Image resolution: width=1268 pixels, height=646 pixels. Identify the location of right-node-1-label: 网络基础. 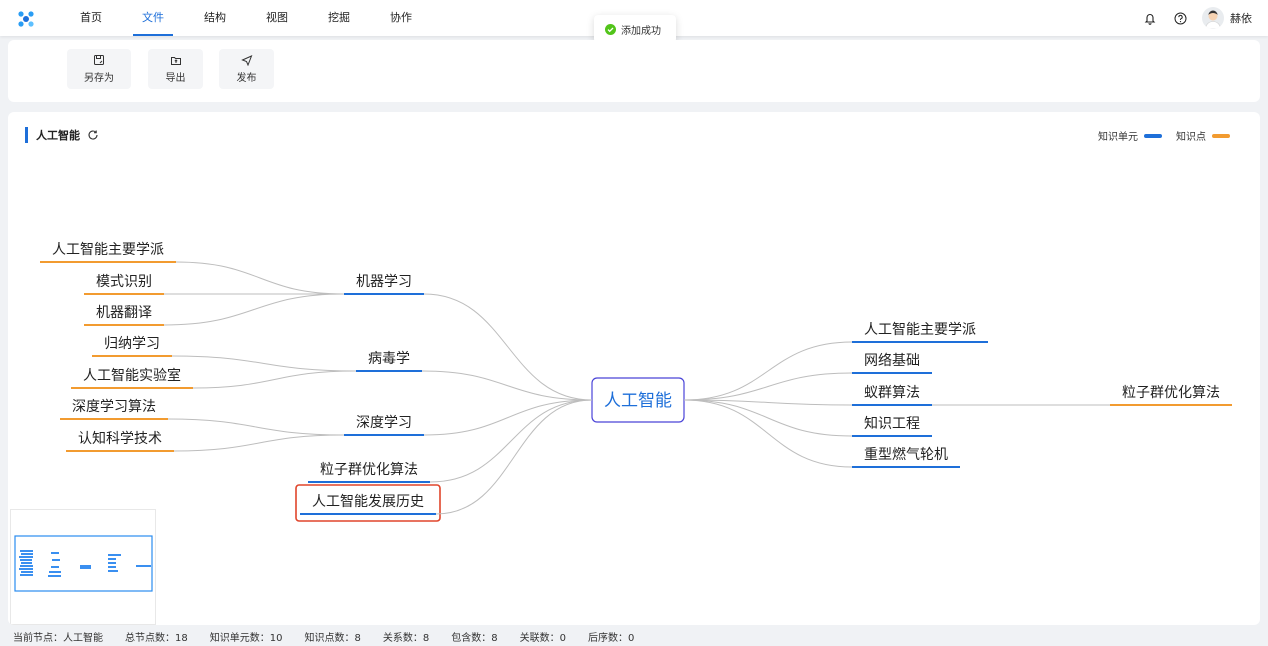
(892, 360).